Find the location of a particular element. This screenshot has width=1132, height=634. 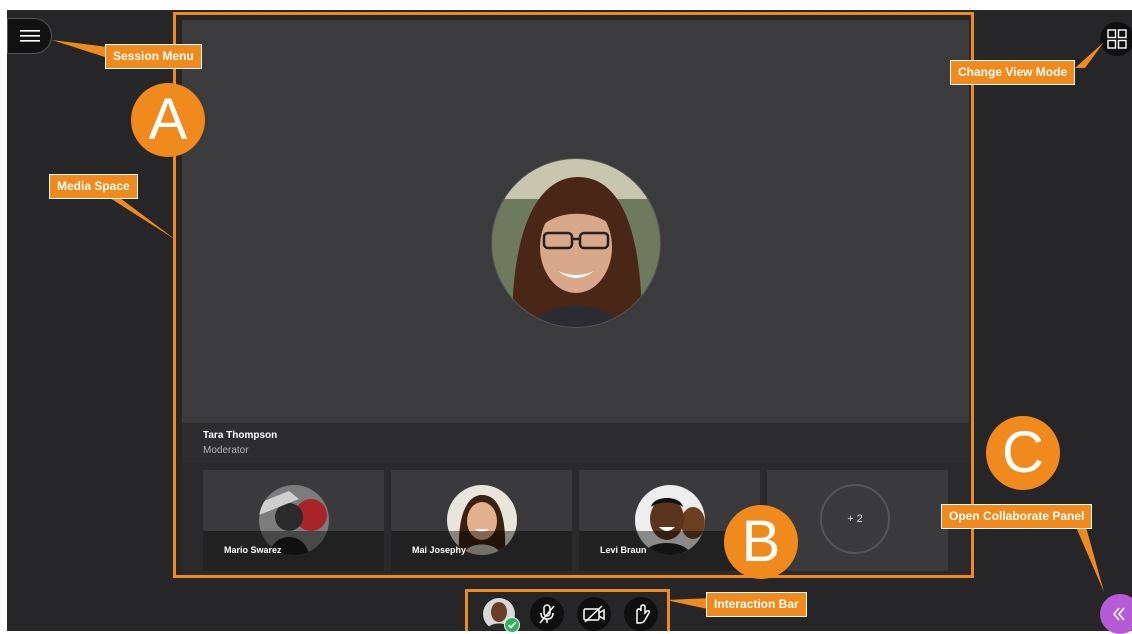

grid-icon is located at coordinates (1117, 39).